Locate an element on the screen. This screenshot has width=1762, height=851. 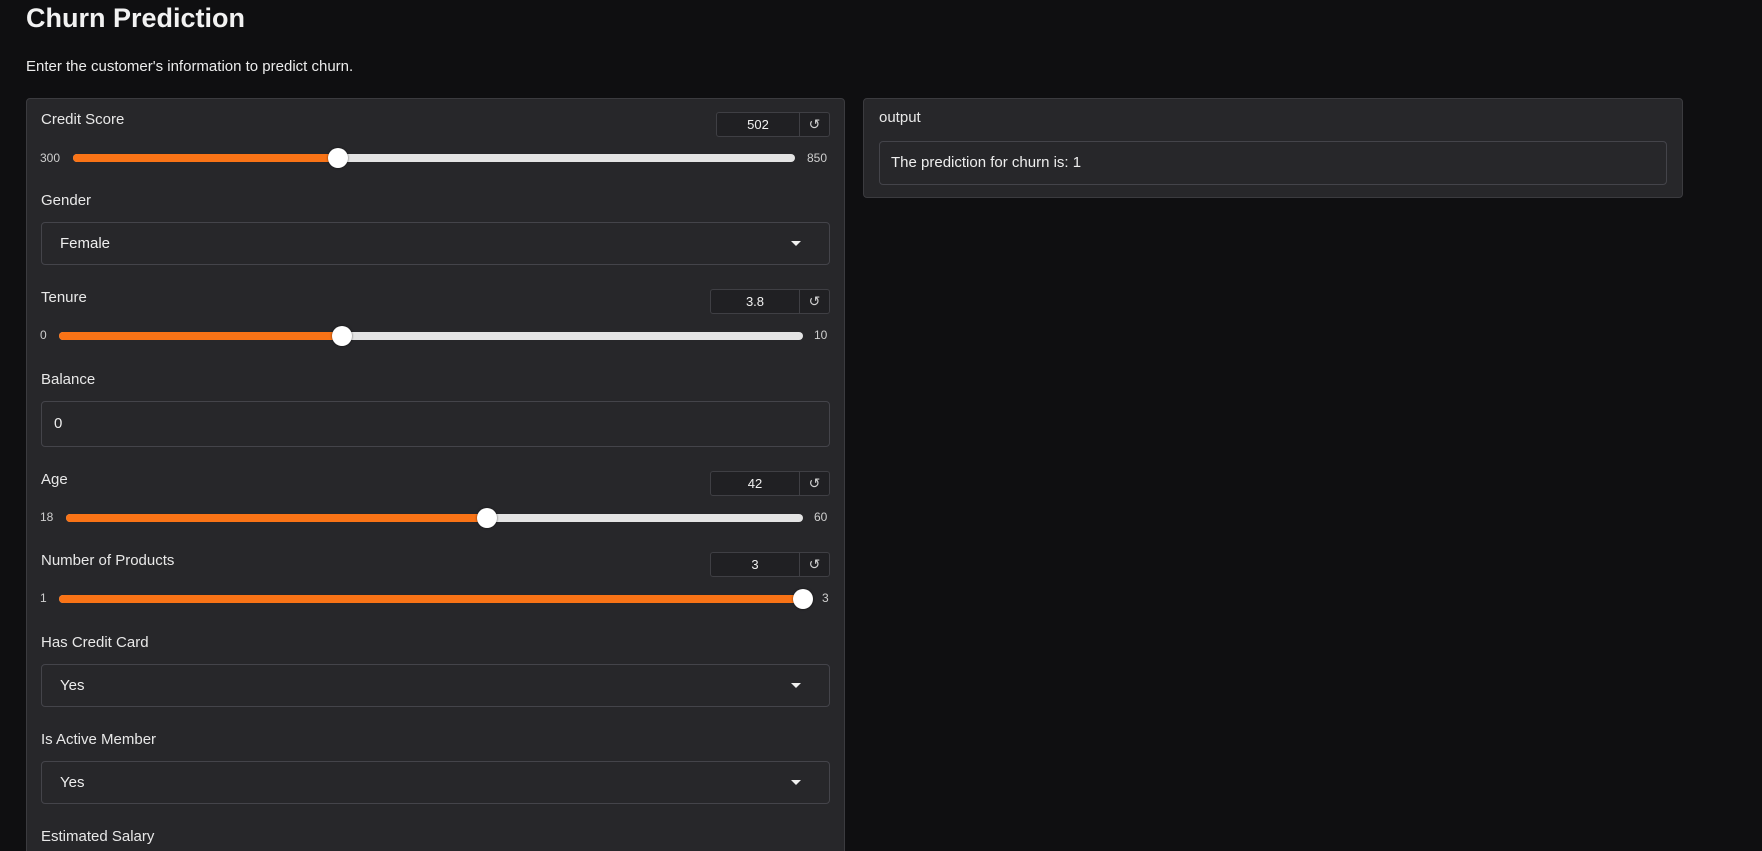
num-products-number-input: 3 is located at coordinates (755, 564).